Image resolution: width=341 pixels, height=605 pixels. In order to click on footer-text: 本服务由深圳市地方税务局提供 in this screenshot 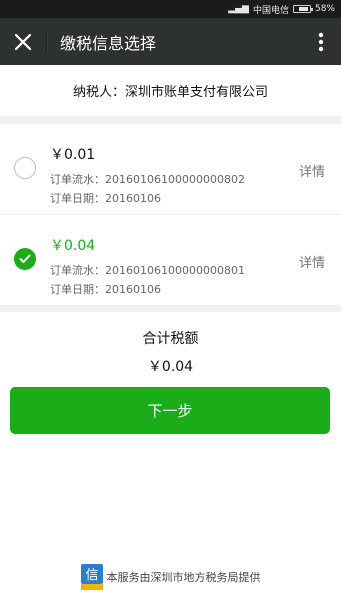, I will do `click(183, 577)`.